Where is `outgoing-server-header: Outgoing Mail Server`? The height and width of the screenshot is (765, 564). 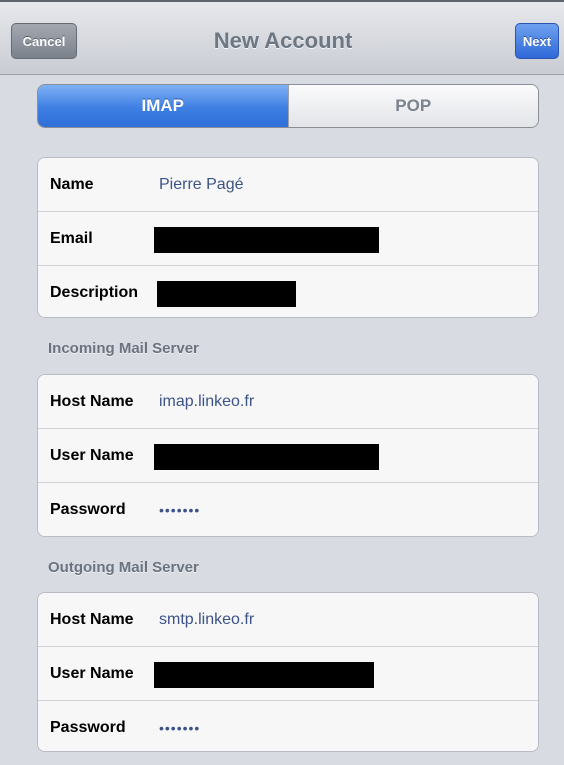
outgoing-server-header: Outgoing Mail Server is located at coordinates (123, 567).